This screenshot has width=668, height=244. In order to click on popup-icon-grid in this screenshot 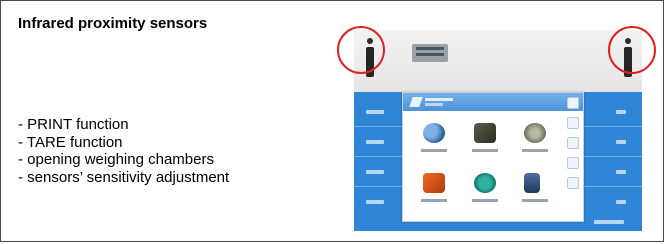, I will do `click(485, 167)`.